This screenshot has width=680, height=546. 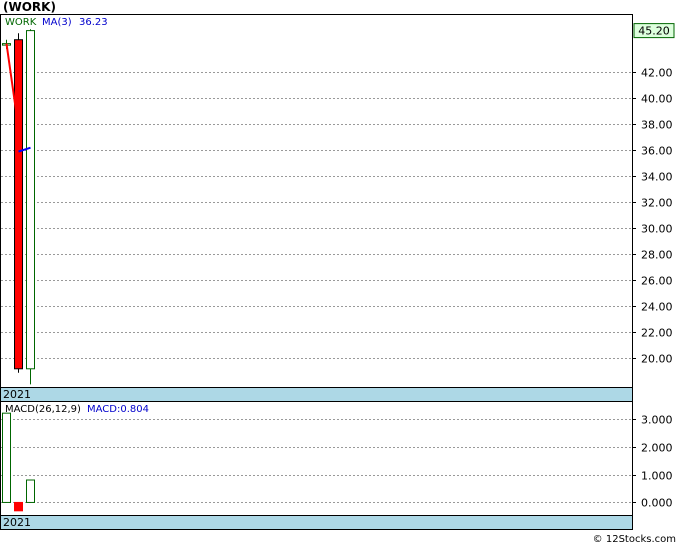 I want to click on price-tick-label: 34.00, so click(x=657, y=177).